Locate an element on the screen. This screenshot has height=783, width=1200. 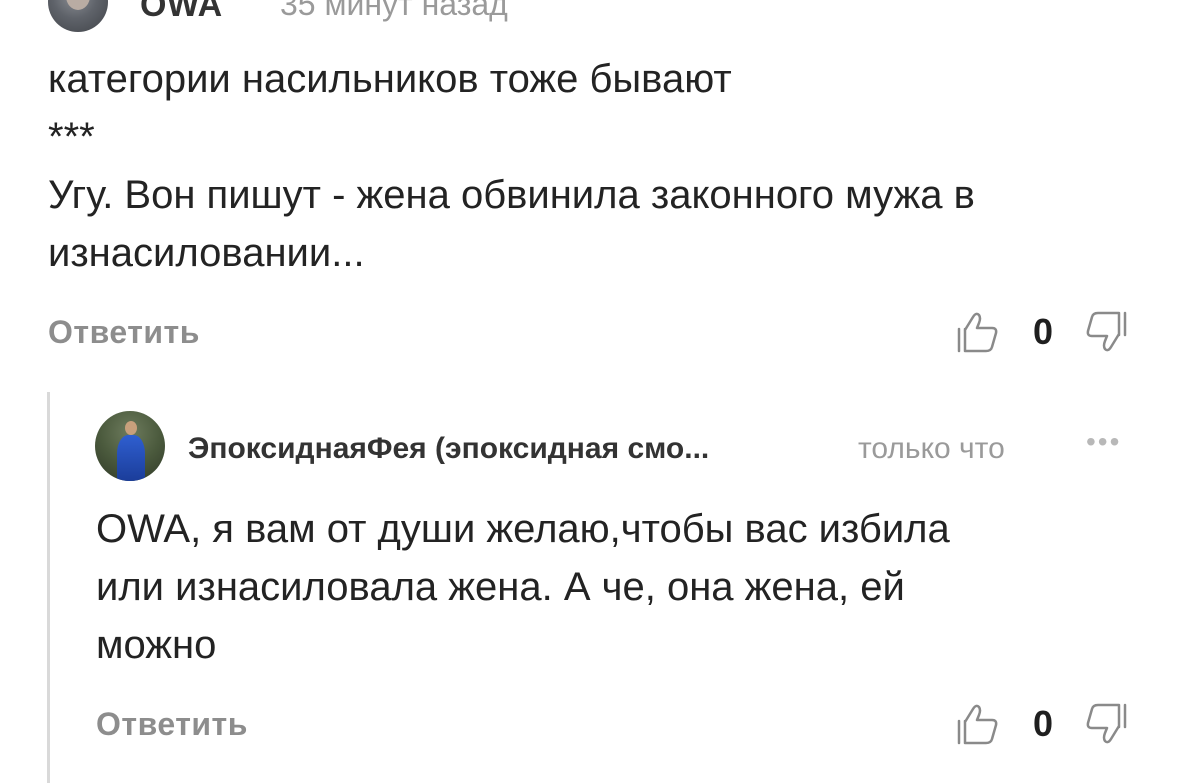
comment-header: OWA 35 минут назад ••• is located at coordinates (618, 16).